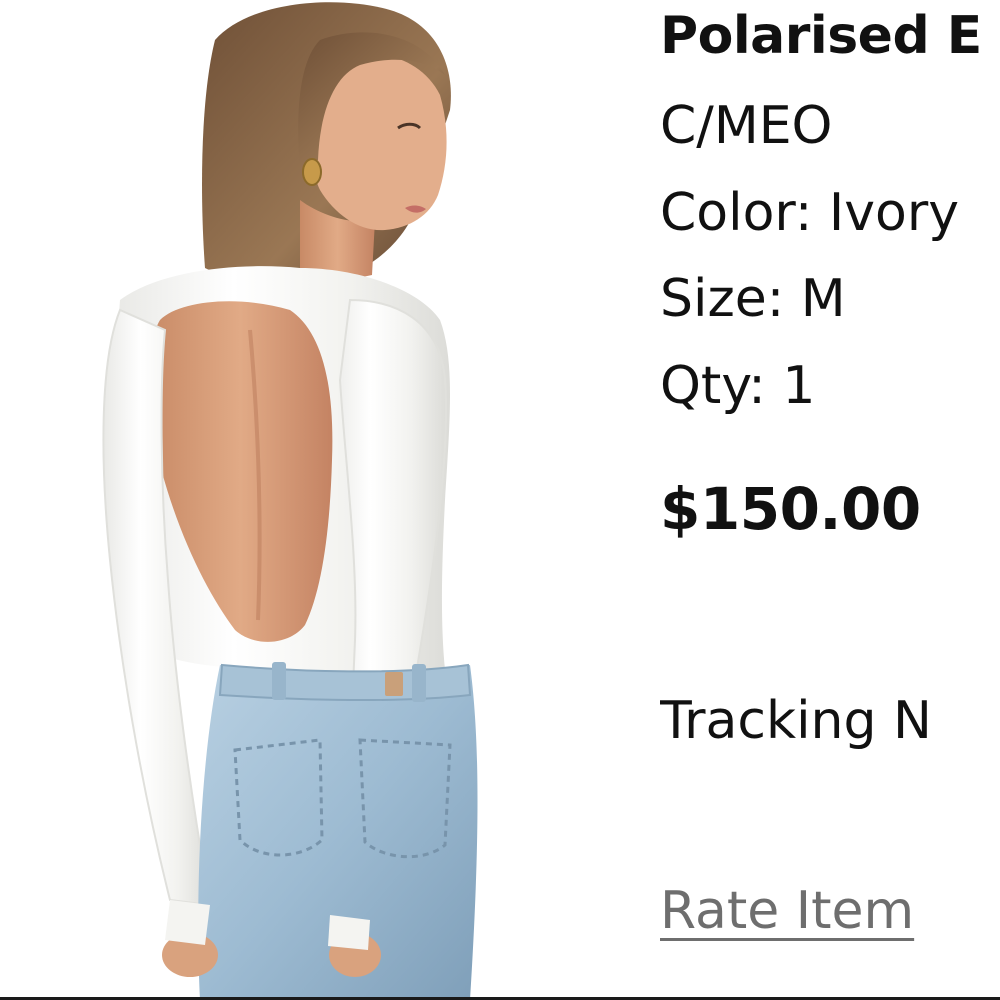 This screenshot has height=1000, width=1000. Describe the element at coordinates (738, 386) in the screenshot. I see `item-quantity: Qty: 1` at that location.